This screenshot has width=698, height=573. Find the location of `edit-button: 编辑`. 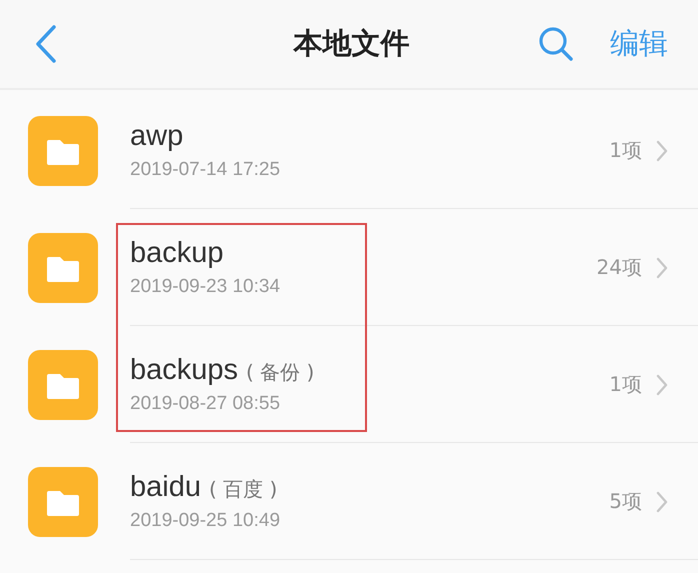

edit-button: 编辑 is located at coordinates (639, 44).